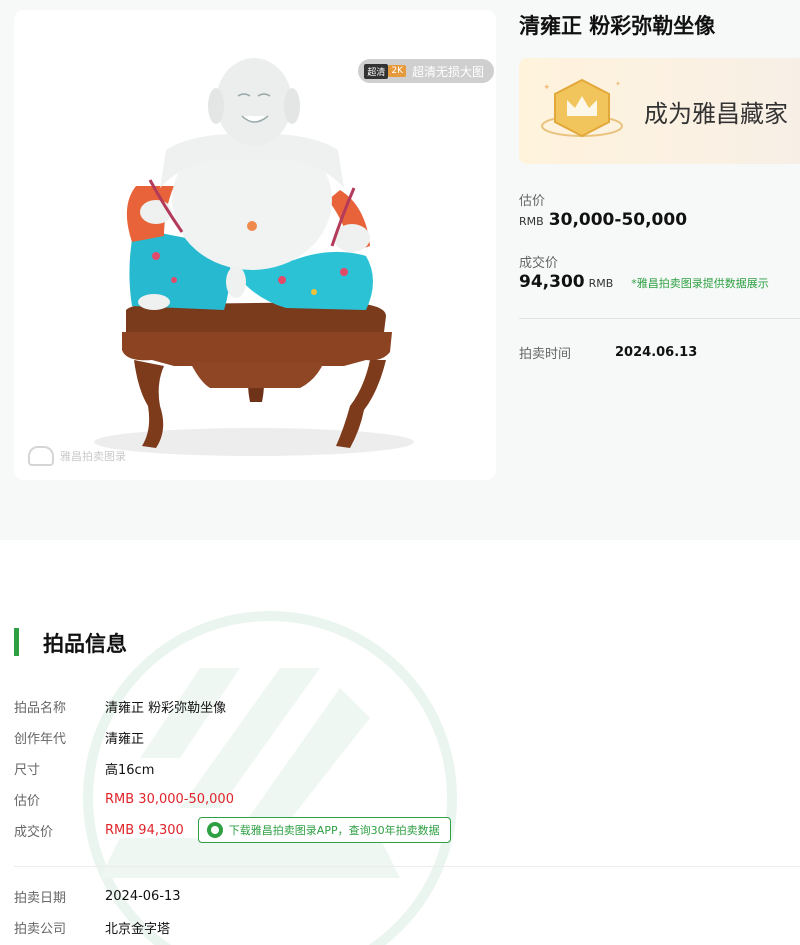  Describe the element at coordinates (138, 929) in the screenshot. I see `info-value: 北京金字塔` at that location.